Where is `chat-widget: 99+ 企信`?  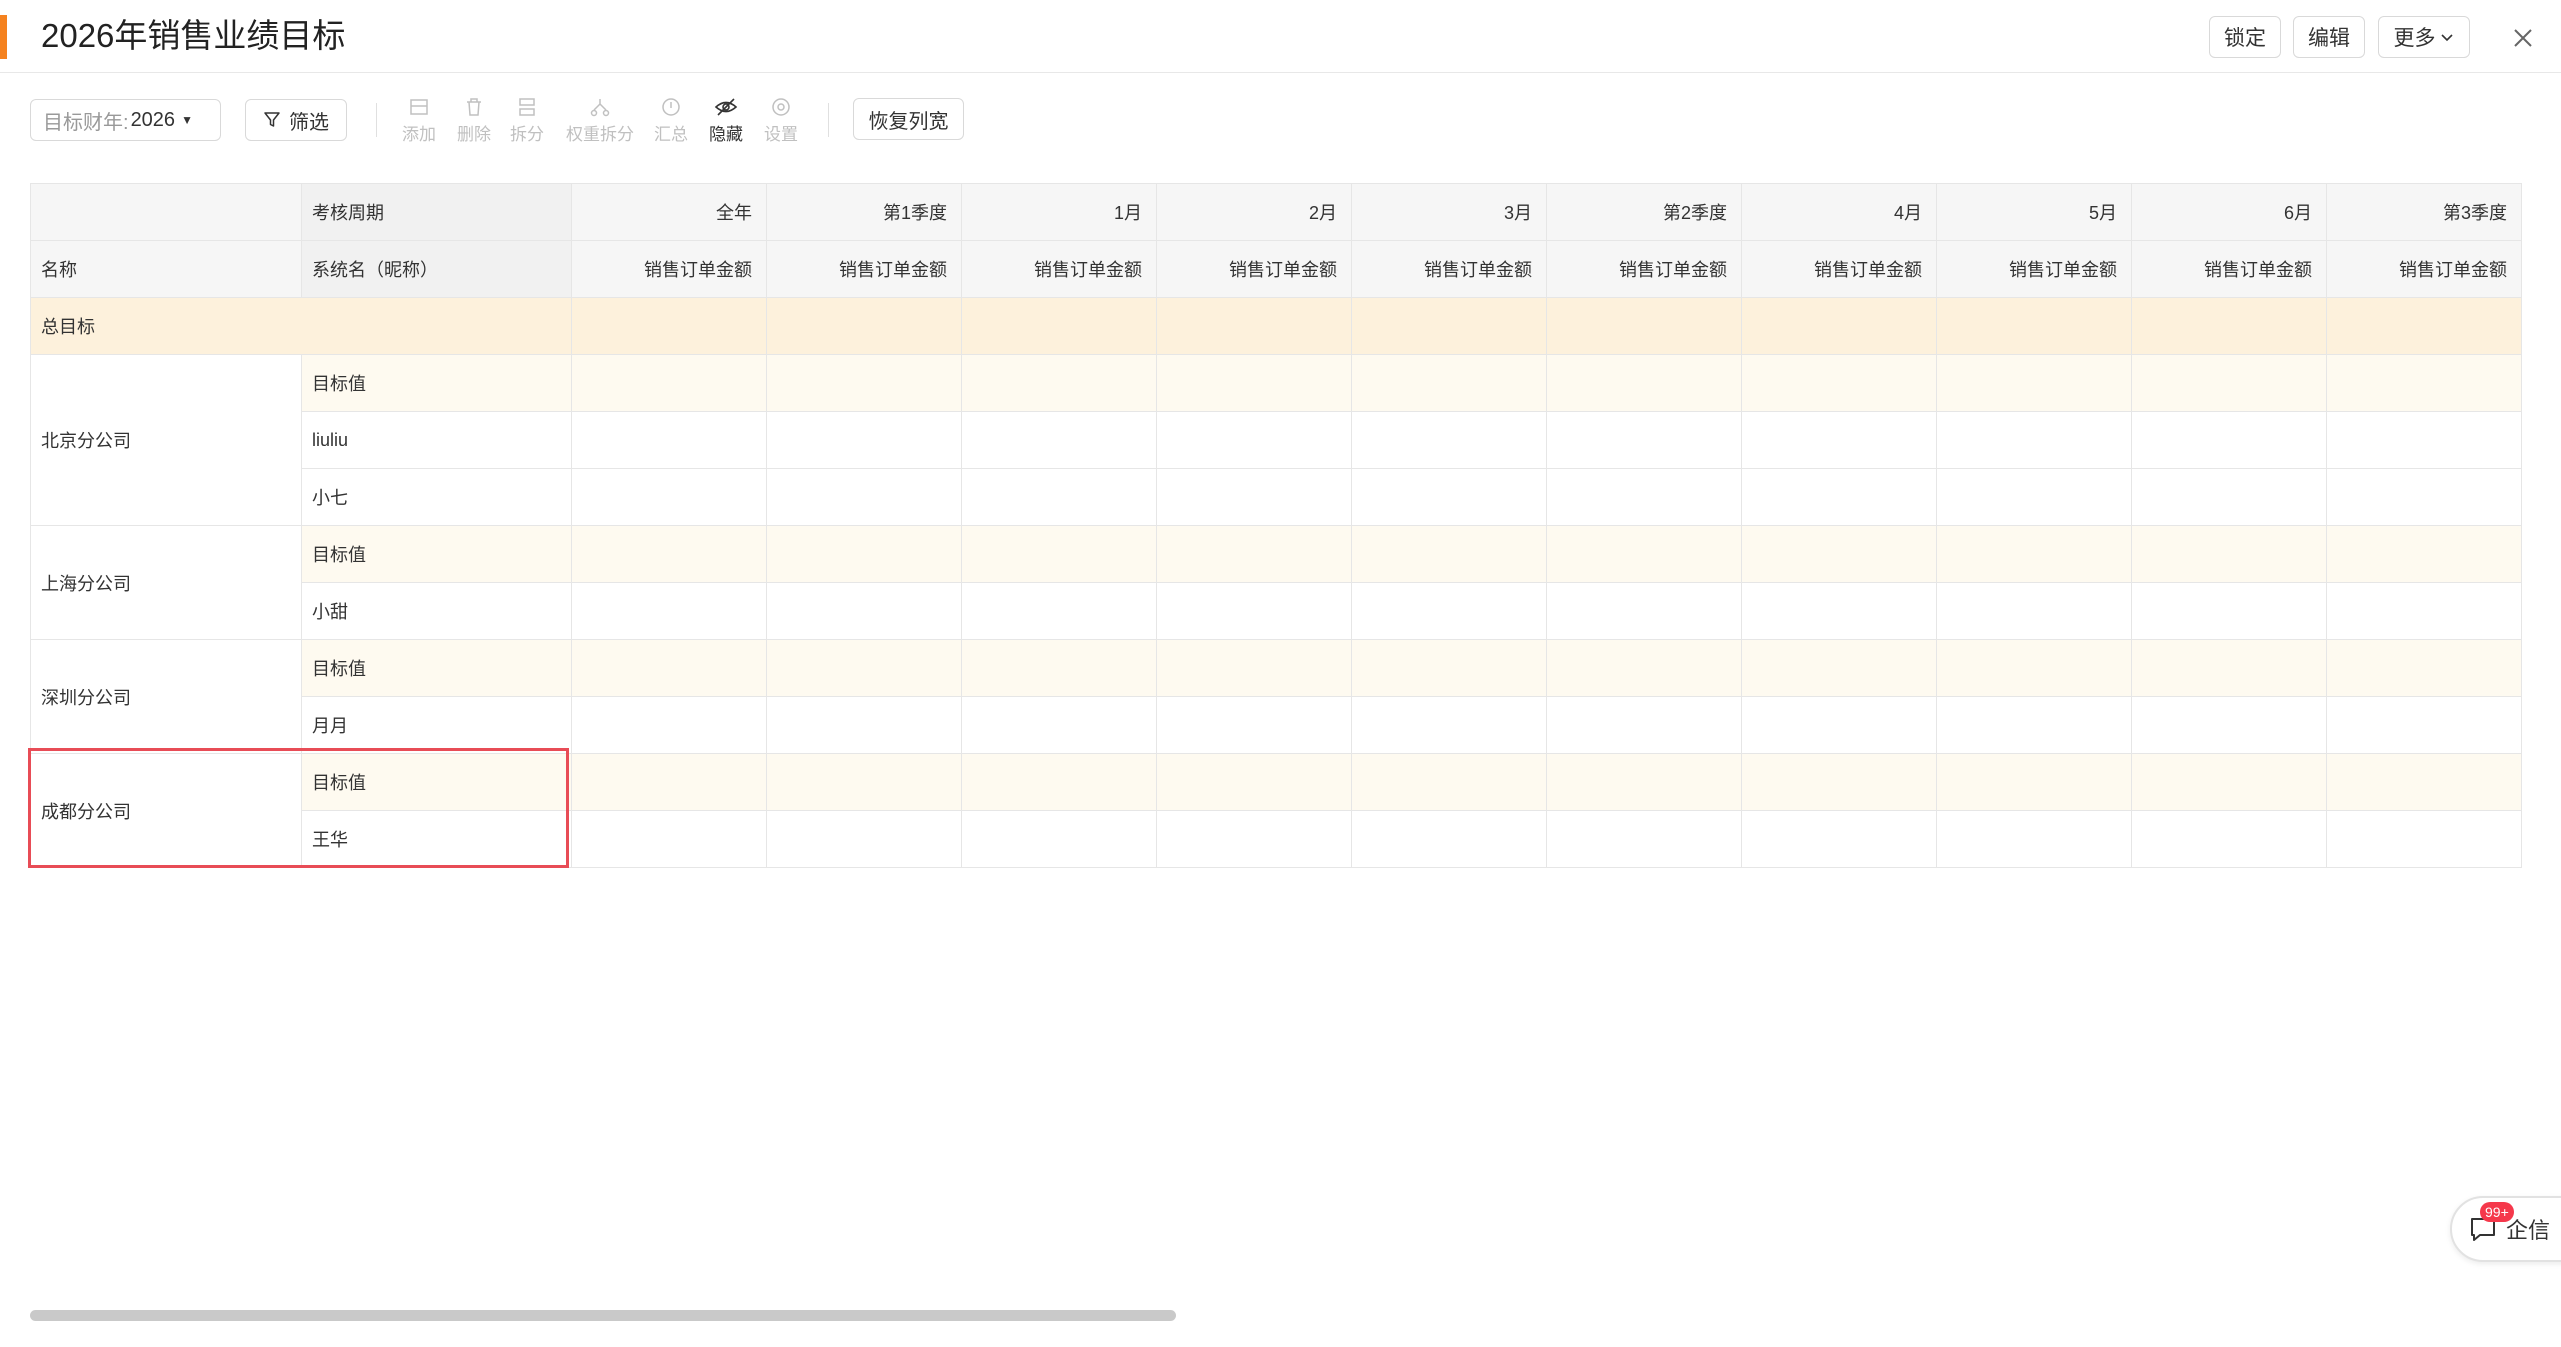 chat-widget: 99+ 企信 is located at coordinates (2505, 1229).